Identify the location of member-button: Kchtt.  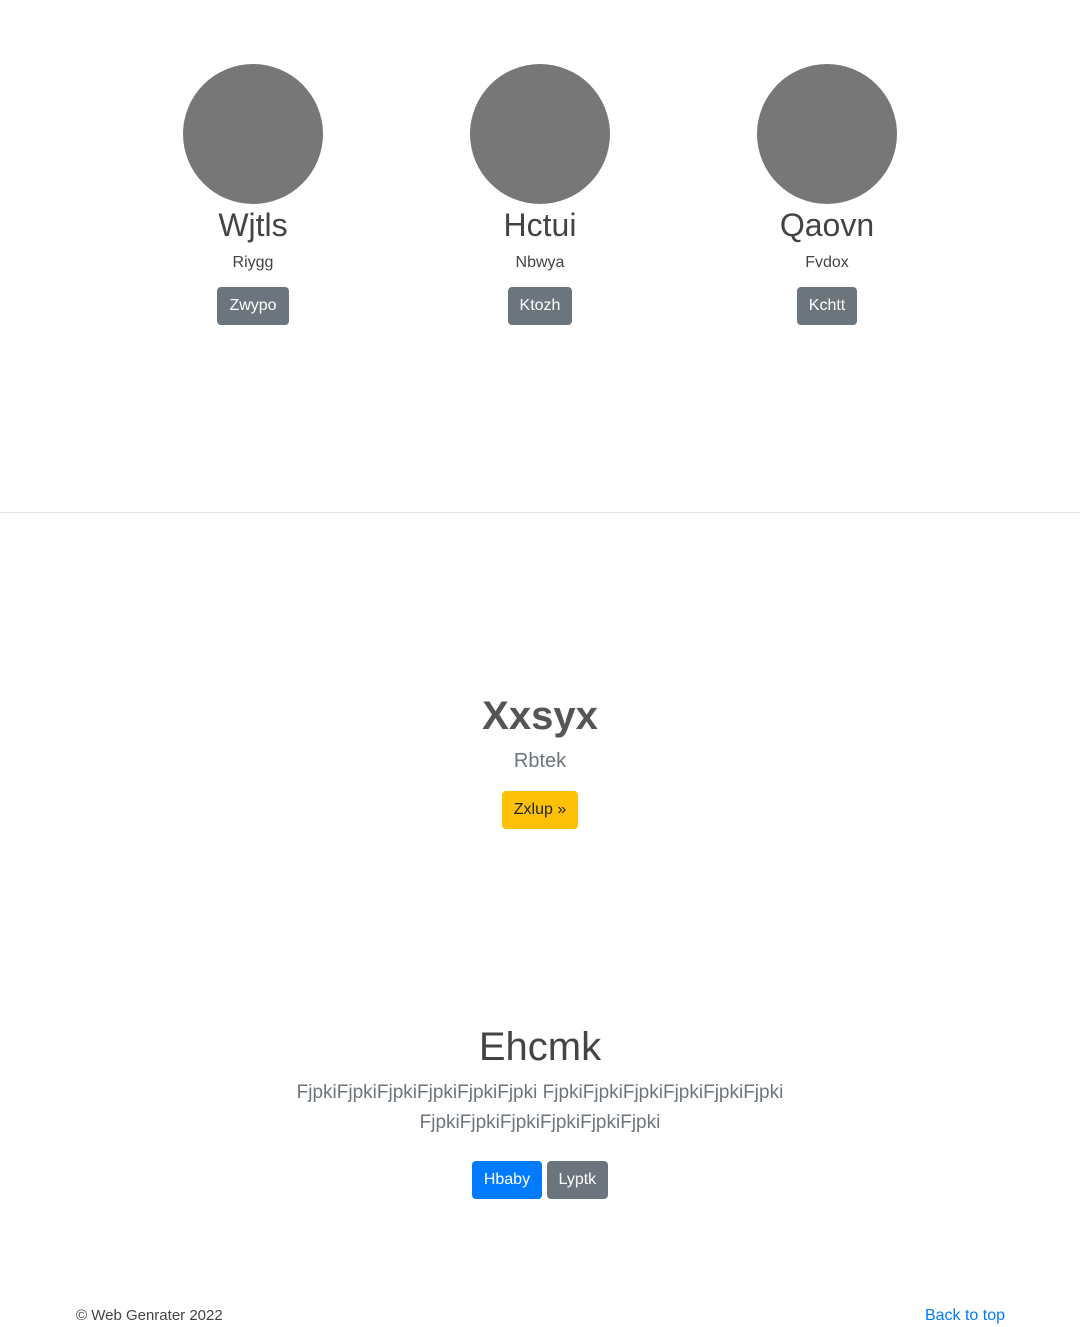
(827, 306).